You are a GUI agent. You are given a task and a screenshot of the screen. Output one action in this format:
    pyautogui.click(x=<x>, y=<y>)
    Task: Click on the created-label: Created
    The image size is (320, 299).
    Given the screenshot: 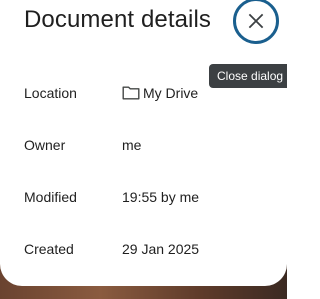 What is the action you would take?
    pyautogui.click(x=49, y=249)
    